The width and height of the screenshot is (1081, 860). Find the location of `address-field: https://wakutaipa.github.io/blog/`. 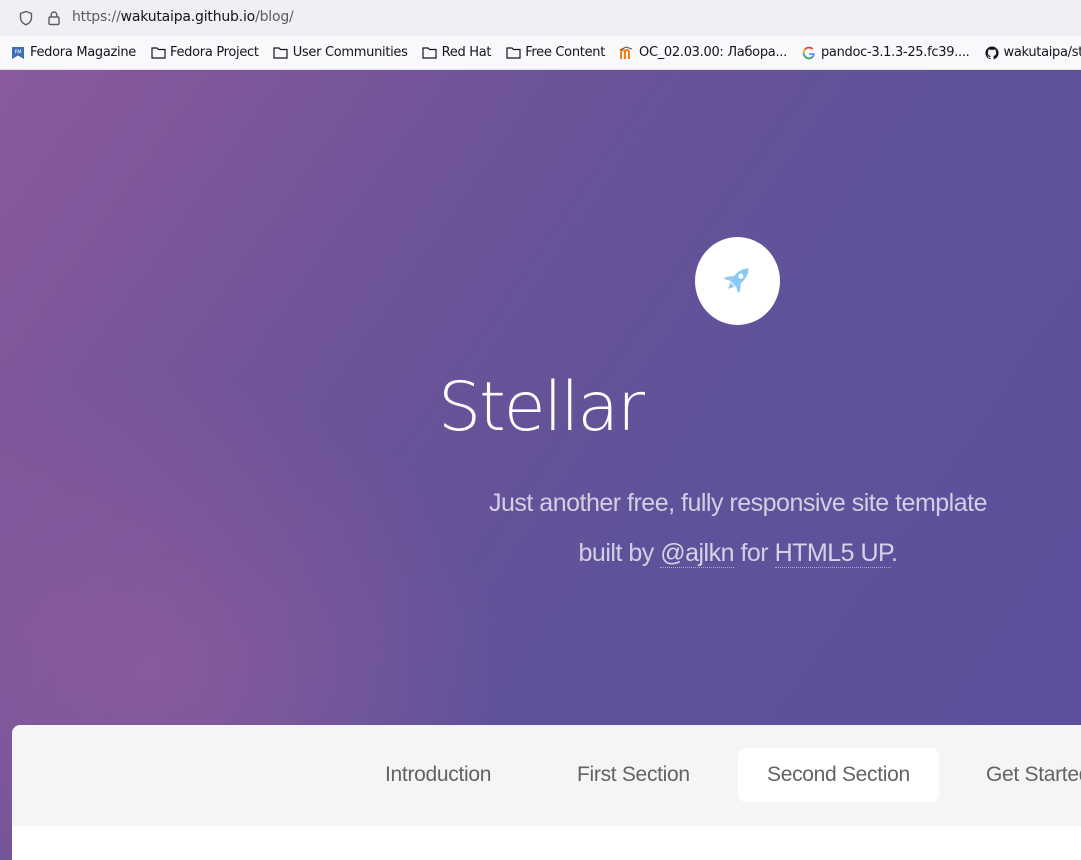

address-field: https://wakutaipa.github.io/blog/ is located at coordinates (183, 17).